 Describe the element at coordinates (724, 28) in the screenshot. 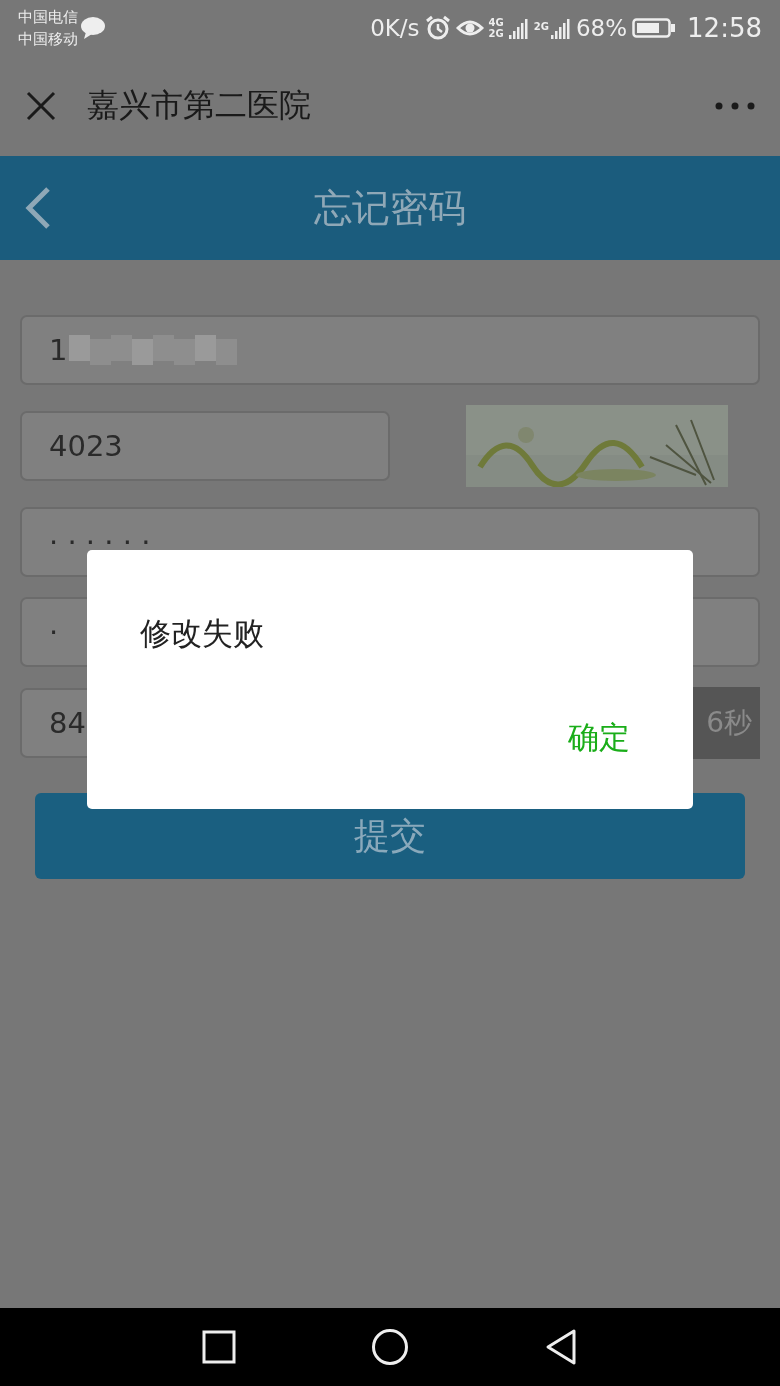

I see `clock-time: 12:58` at that location.